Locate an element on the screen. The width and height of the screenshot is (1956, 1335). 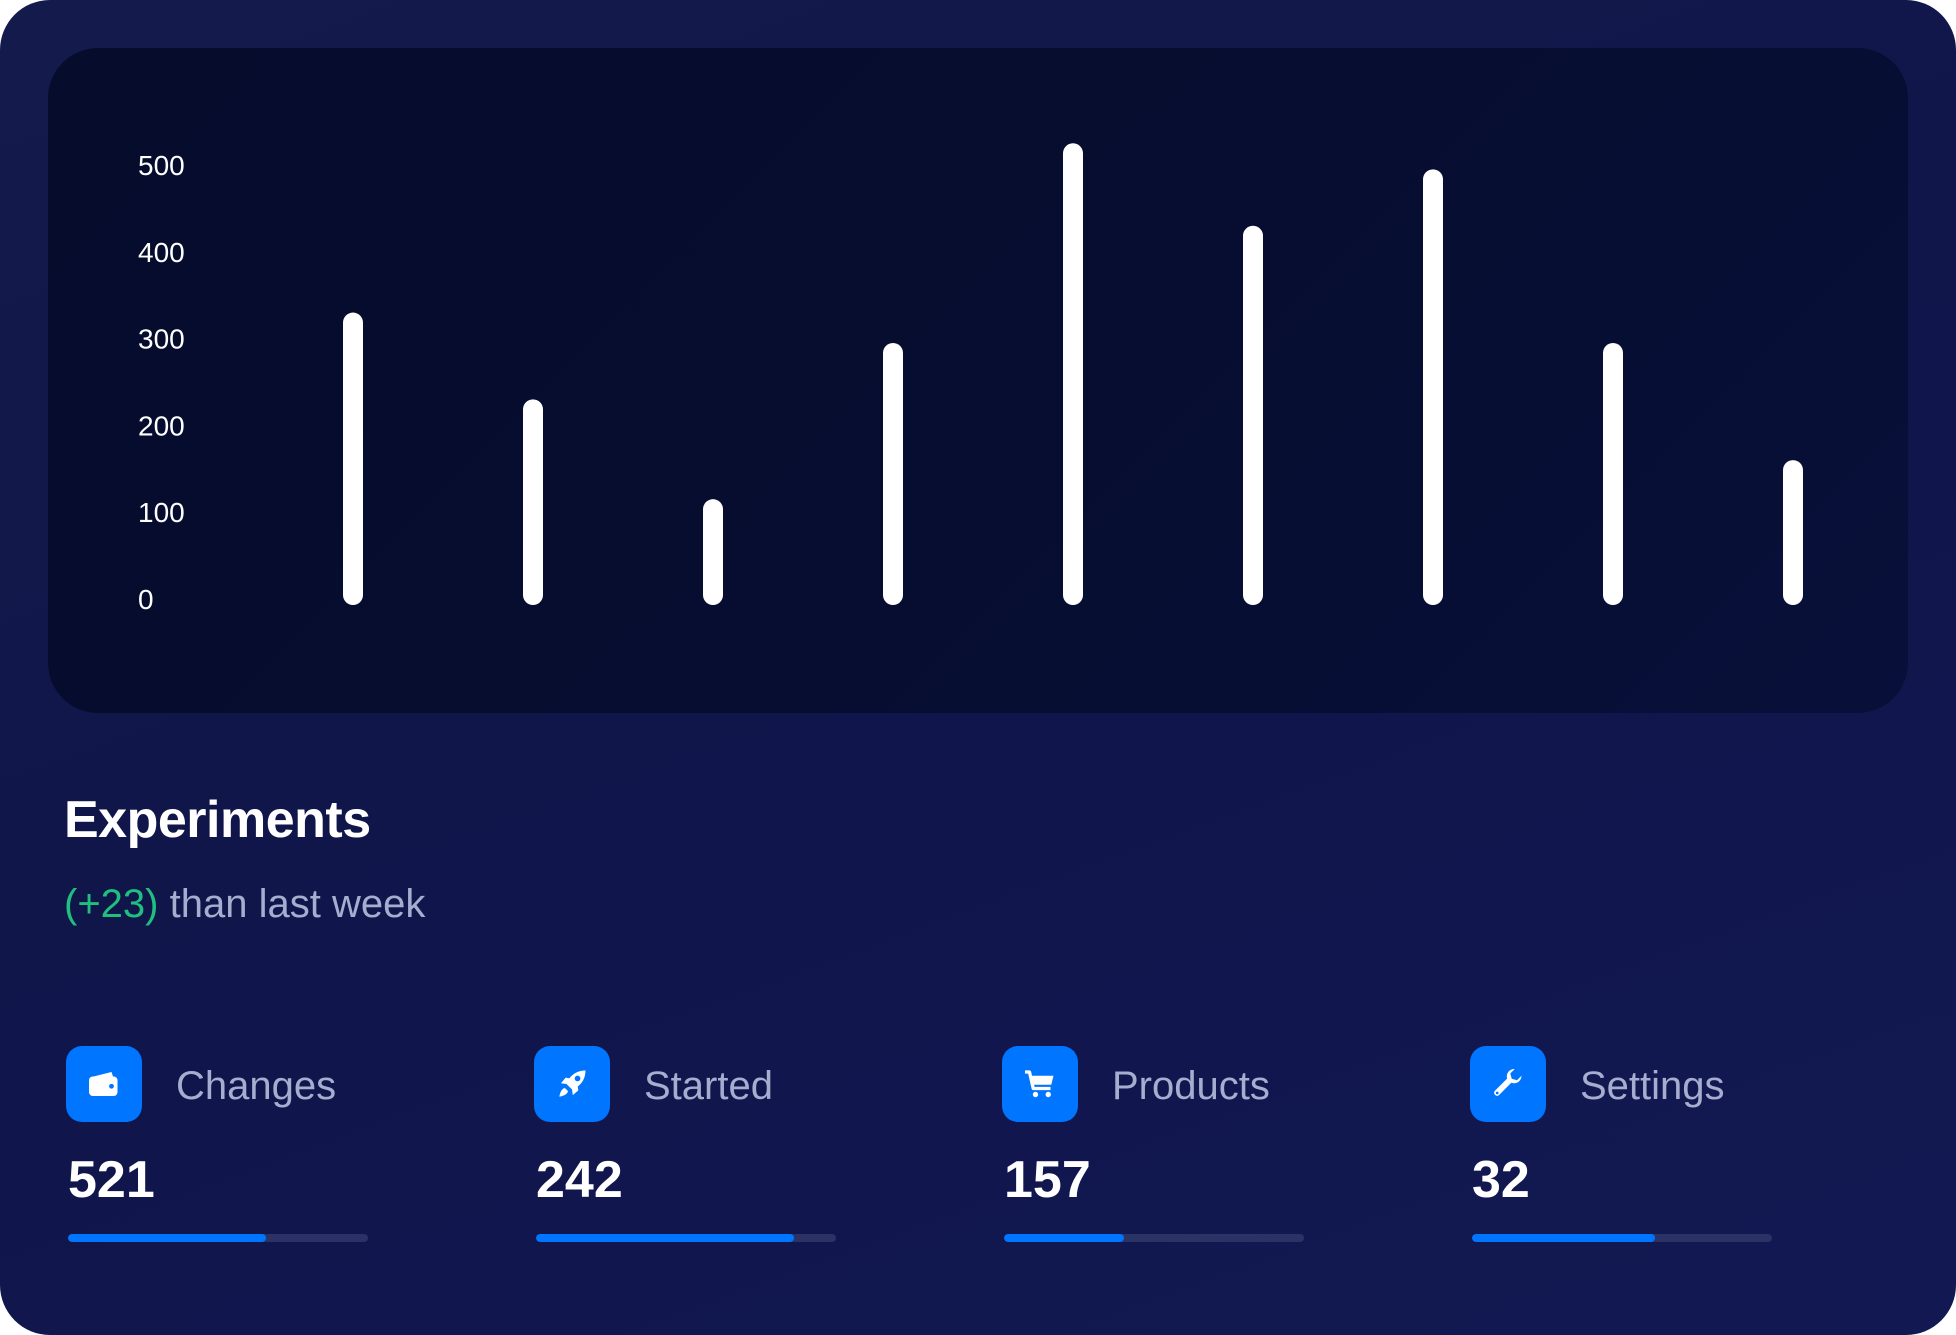
y-tick-label: 300 is located at coordinates (161, 339).